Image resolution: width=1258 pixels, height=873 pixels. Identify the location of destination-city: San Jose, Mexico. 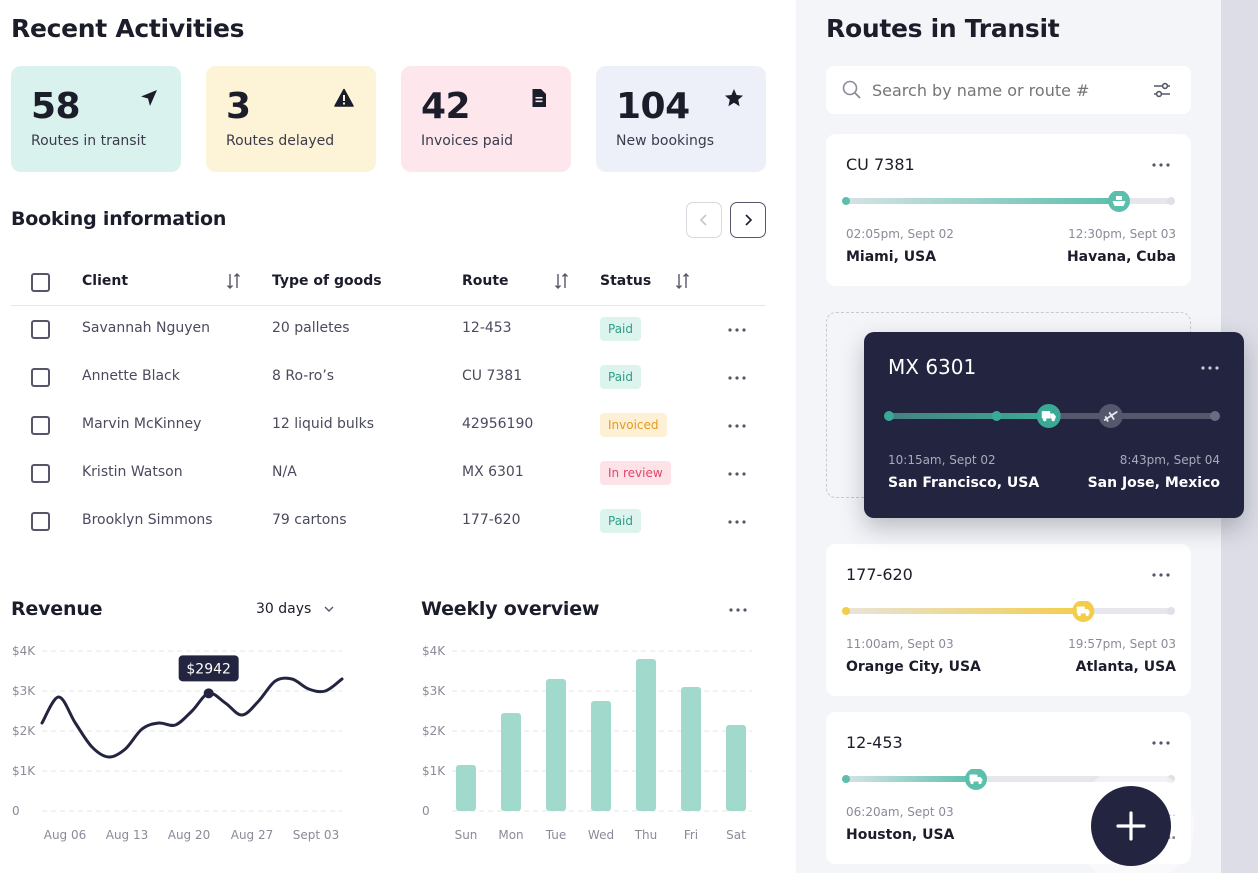
(1153, 483).